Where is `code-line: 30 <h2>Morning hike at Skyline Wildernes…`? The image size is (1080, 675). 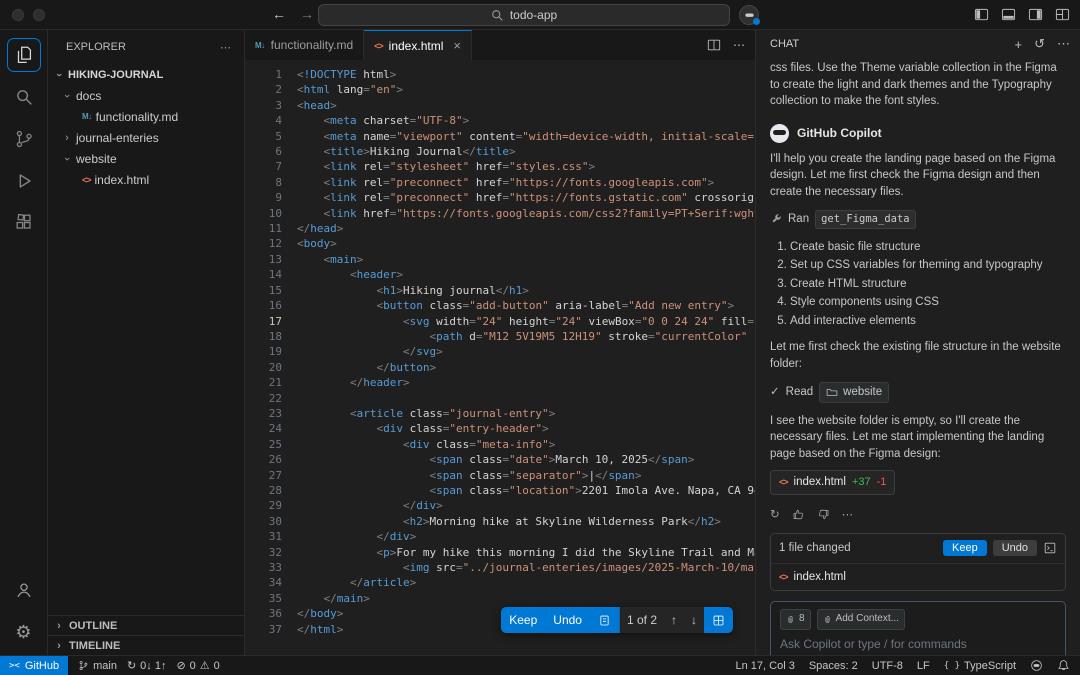 code-line: 30 <h2>Morning hike at Skyline Wildernes… is located at coordinates (500, 521).